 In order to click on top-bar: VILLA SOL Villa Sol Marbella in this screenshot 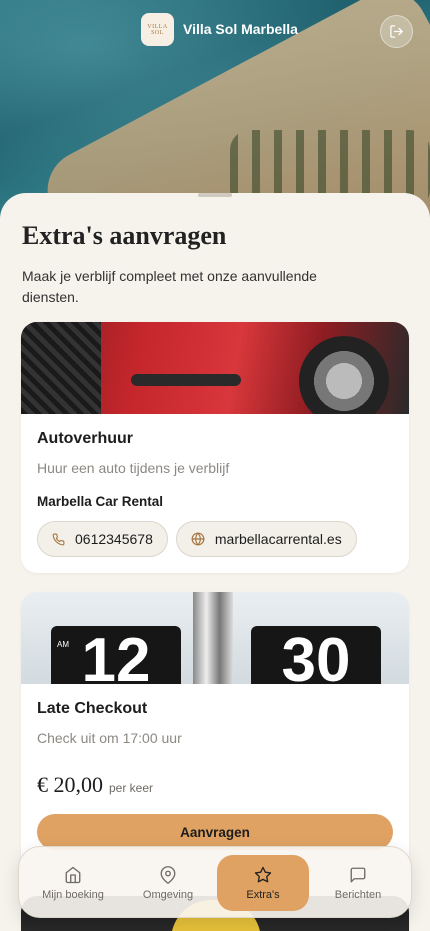, I will do `click(215, 31)`.